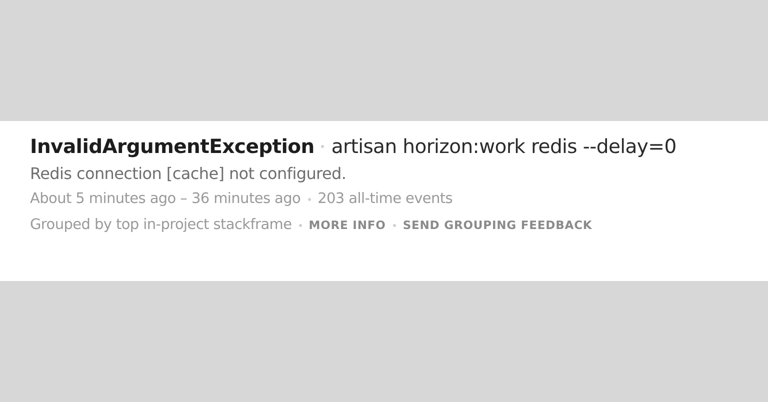  What do you see at coordinates (497, 225) in the screenshot?
I see `link: SEND GROUPING FEEDBACK` at bounding box center [497, 225].